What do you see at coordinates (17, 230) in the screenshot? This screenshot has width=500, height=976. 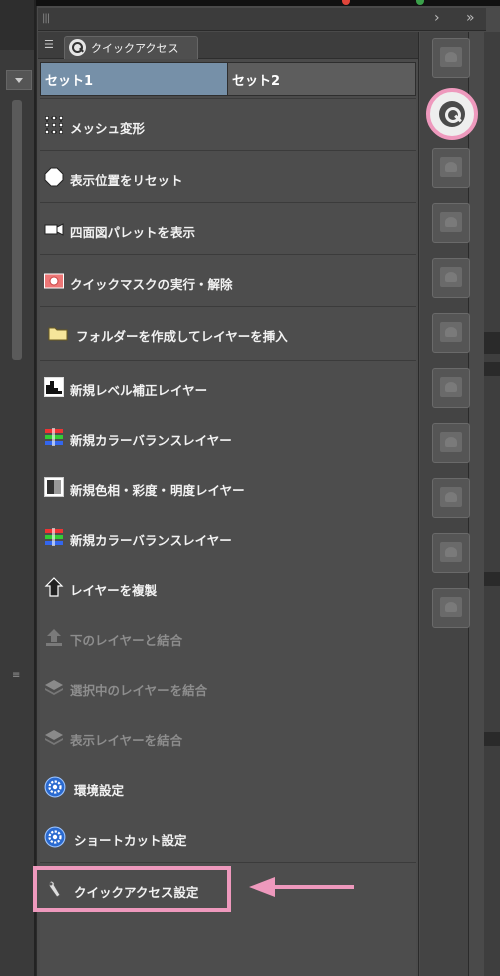 I see `left-scrollbar` at bounding box center [17, 230].